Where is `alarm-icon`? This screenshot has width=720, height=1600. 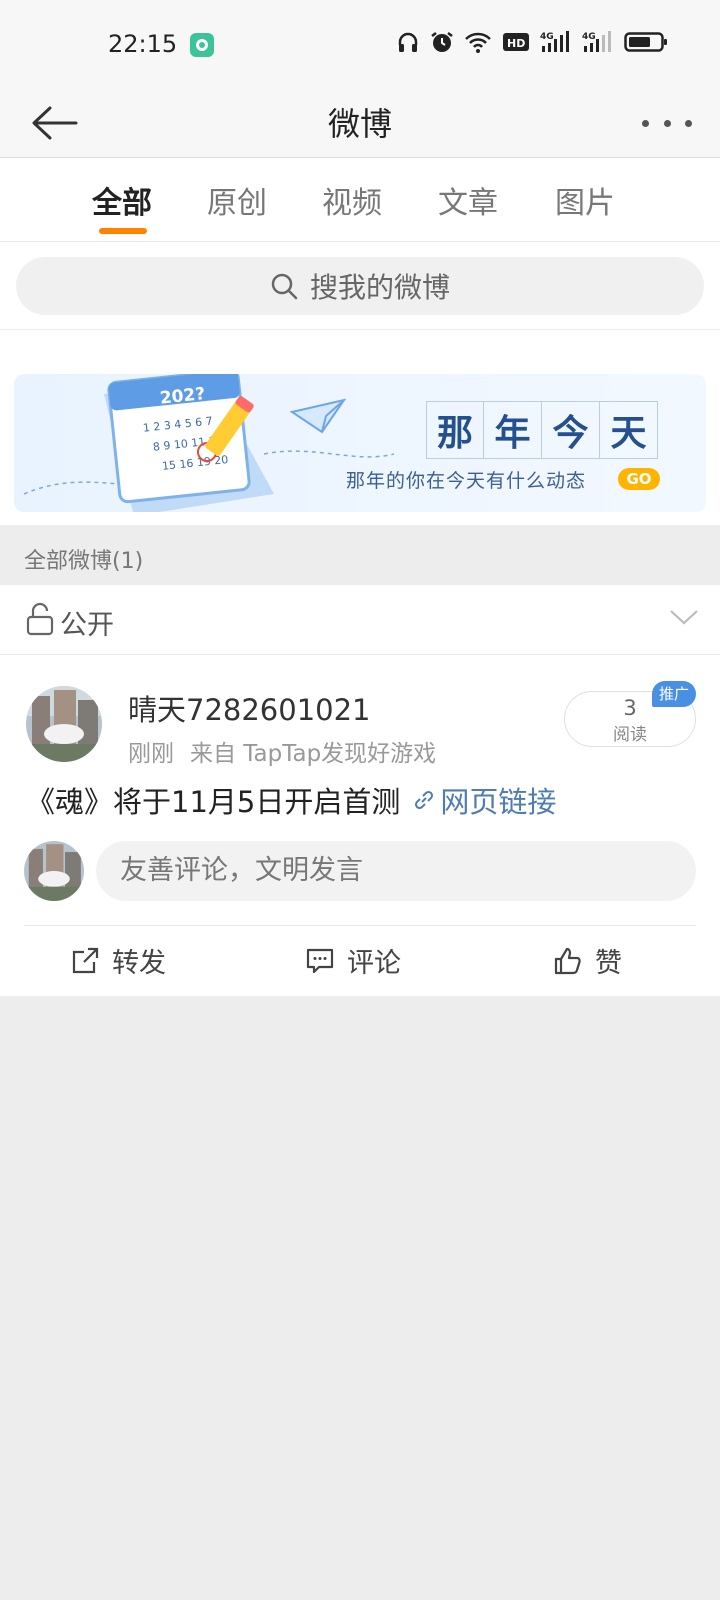
alarm-icon is located at coordinates (442, 42).